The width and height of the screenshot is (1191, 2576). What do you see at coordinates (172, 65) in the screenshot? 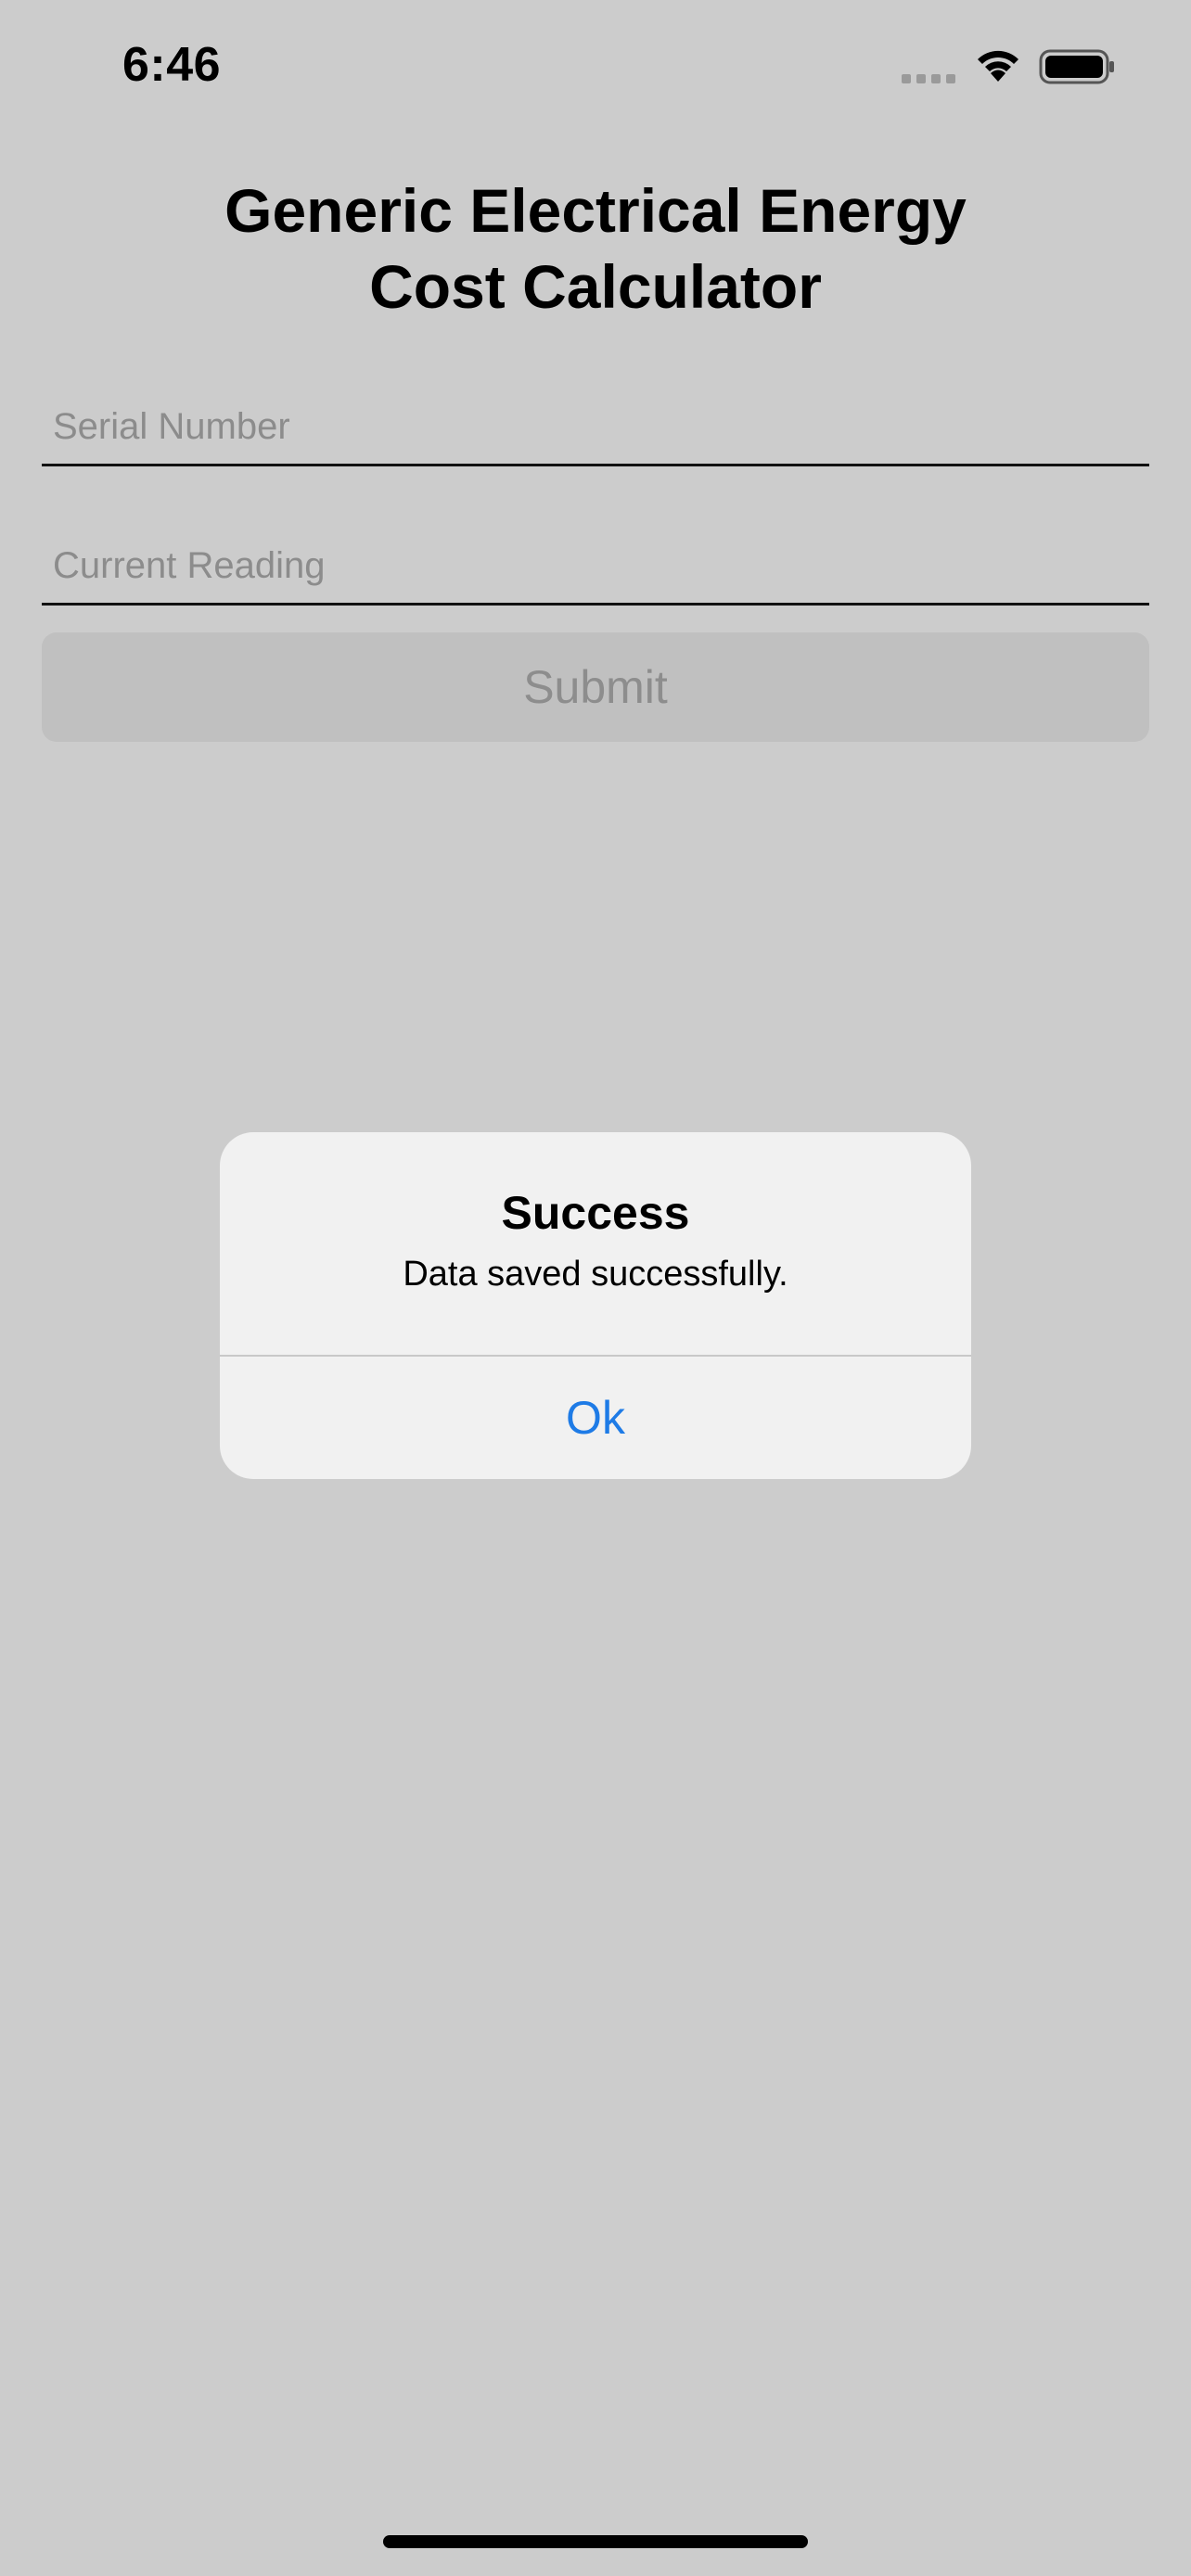
I see `status-time: 6:46` at bounding box center [172, 65].